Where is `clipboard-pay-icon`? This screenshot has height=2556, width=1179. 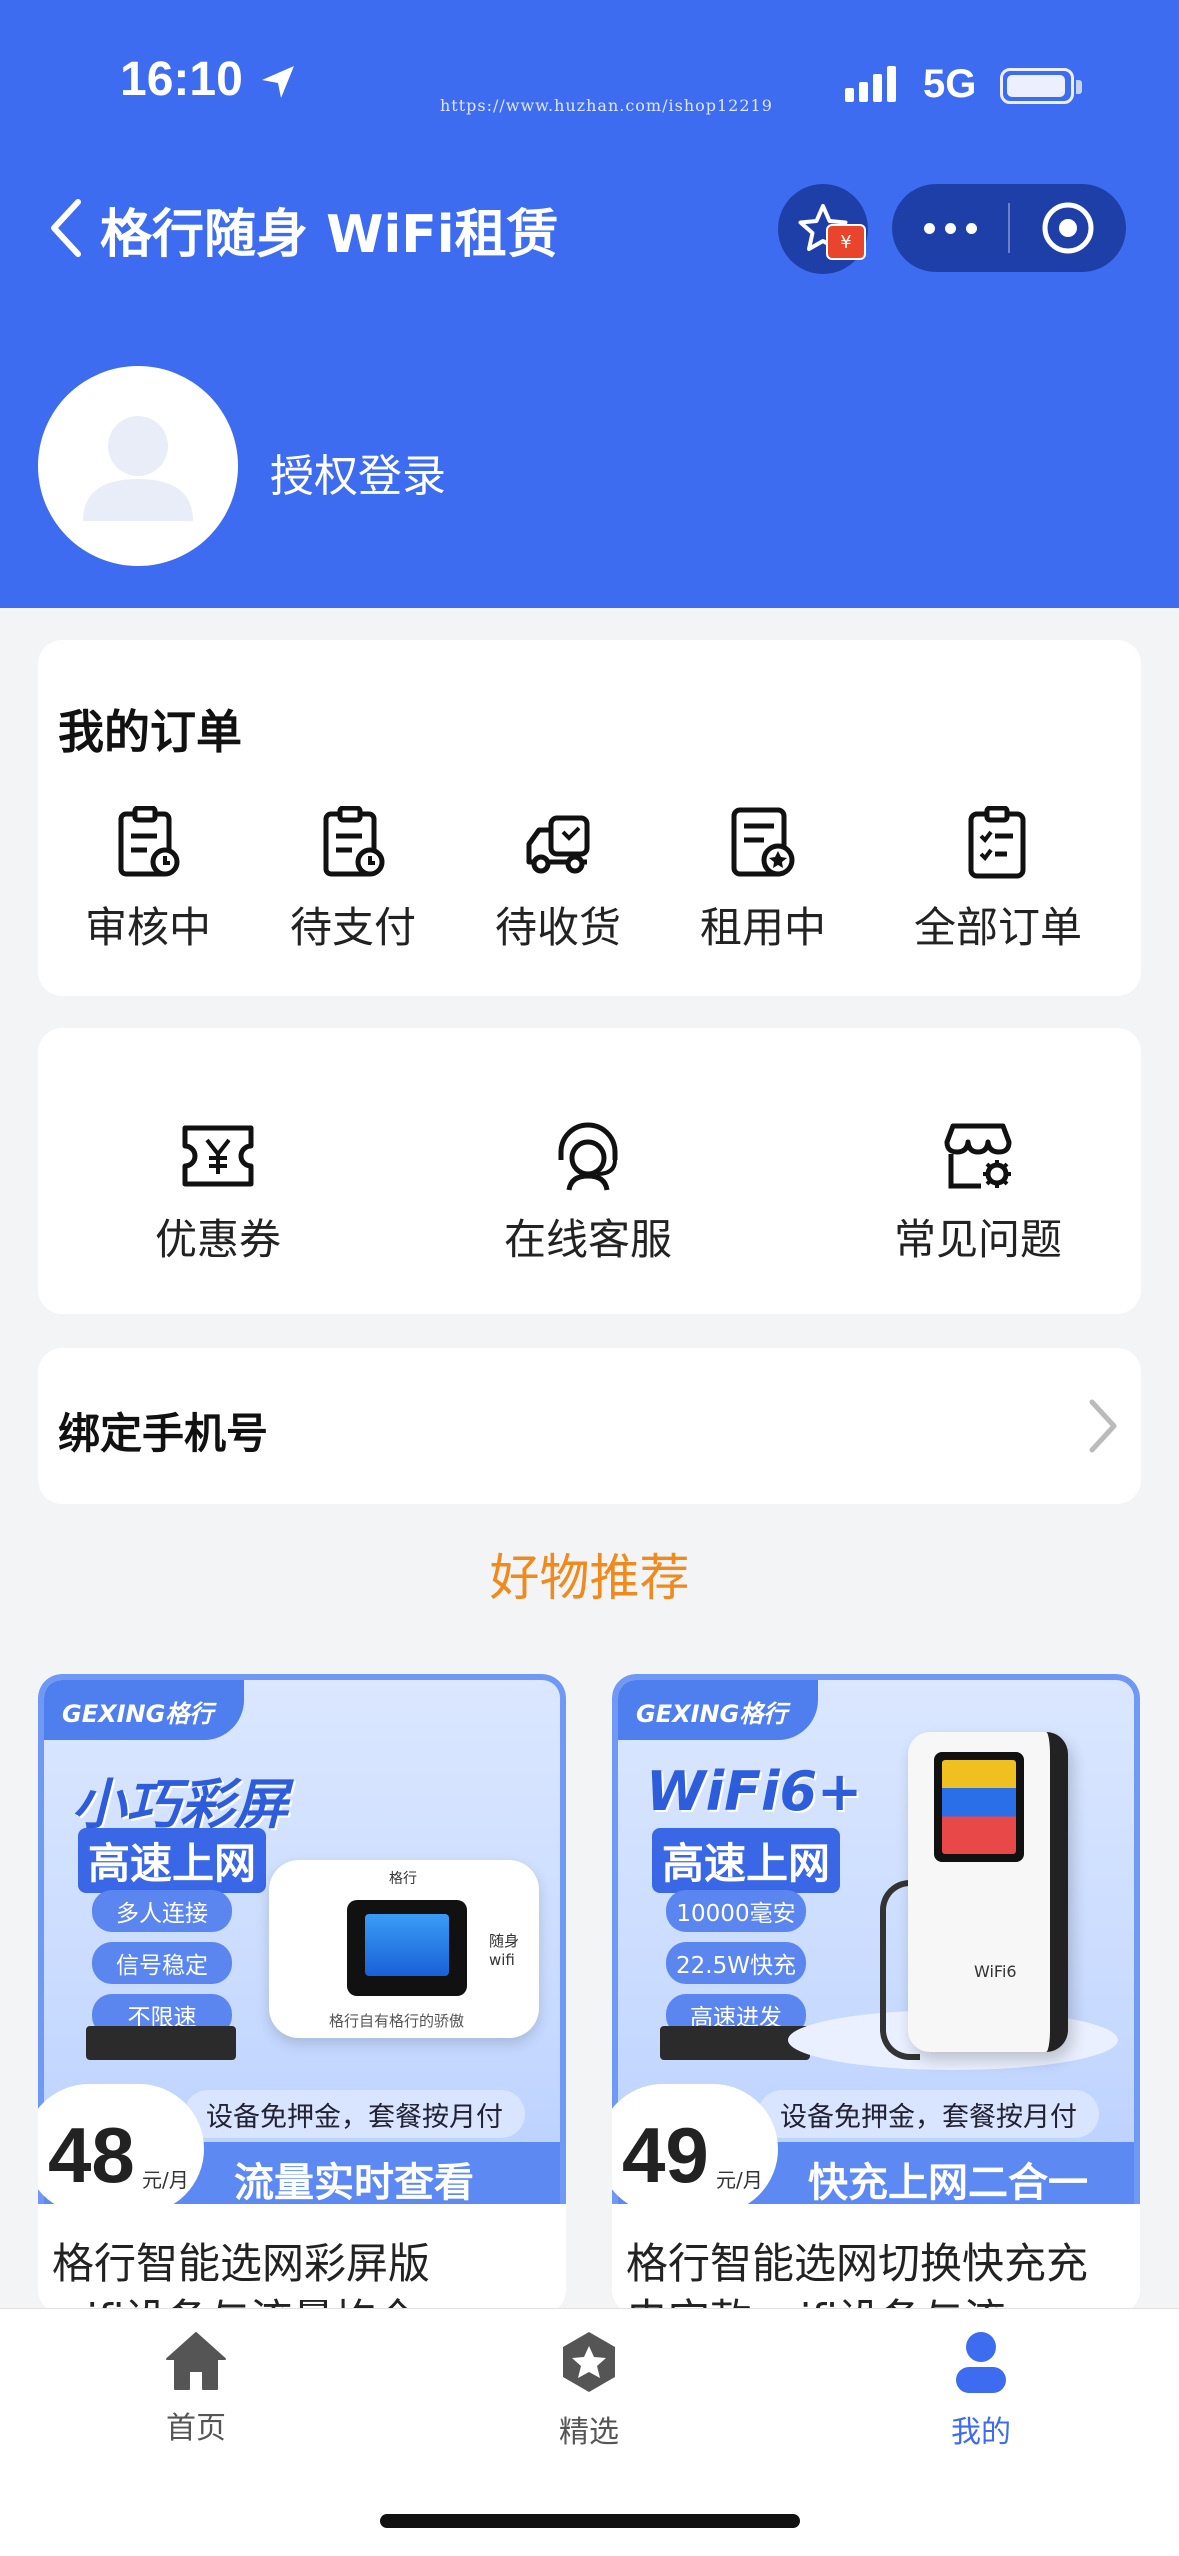
clipboard-pay-icon is located at coordinates (354, 841).